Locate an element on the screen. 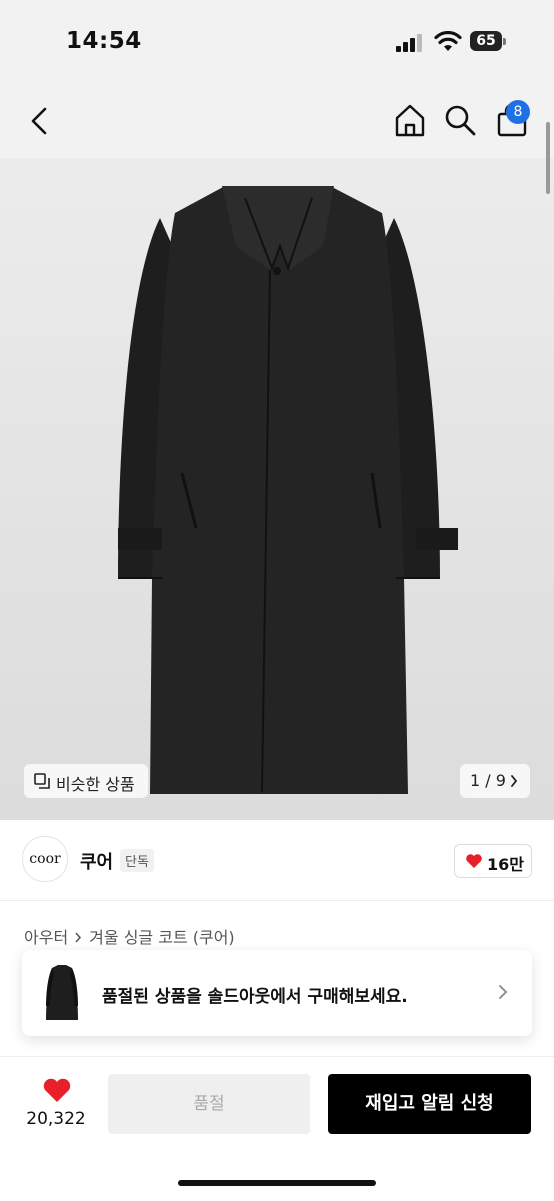  banner-message: 품절된 상품을 솔드아웃에서 구매해보세요. is located at coordinates (255, 997).